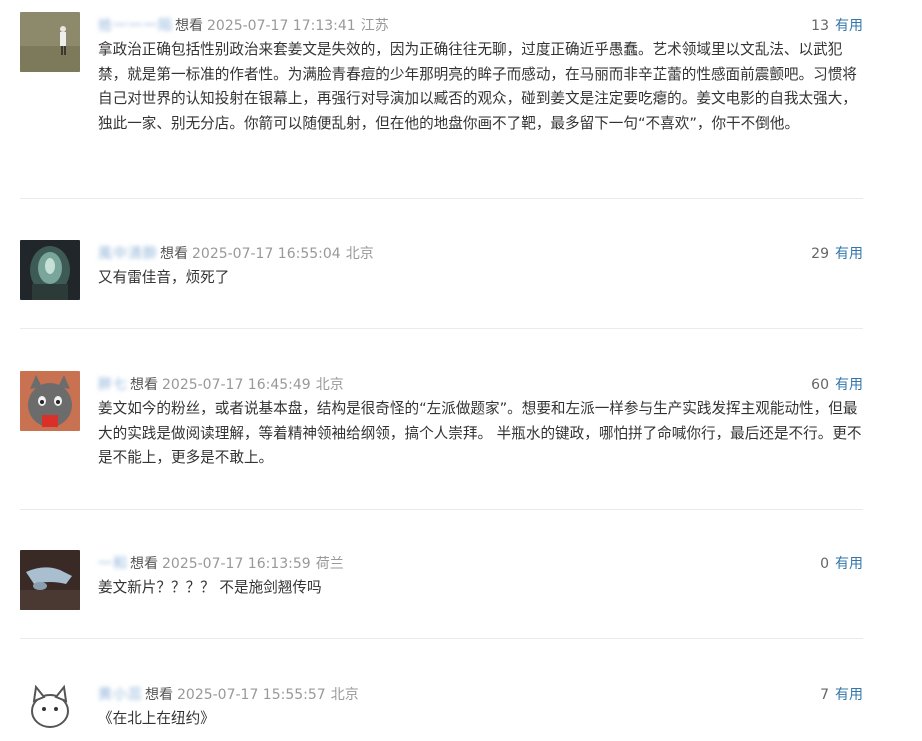 The width and height of the screenshot is (922, 741). I want to click on username-link: 黄小蕊, so click(120, 695).